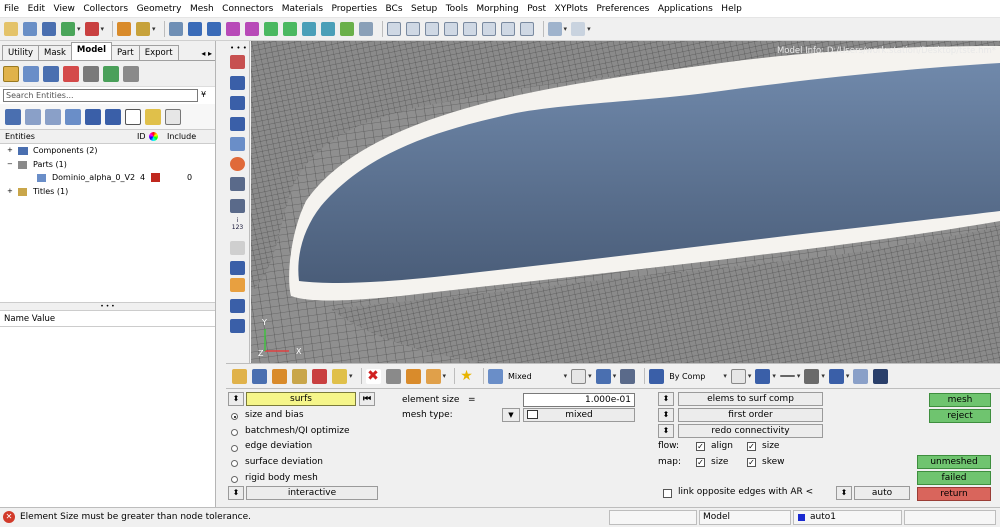 The width and height of the screenshot is (1000, 527). Describe the element at coordinates (107, 165) in the screenshot. I see `tree-item-parts: − Parts (1)` at that location.